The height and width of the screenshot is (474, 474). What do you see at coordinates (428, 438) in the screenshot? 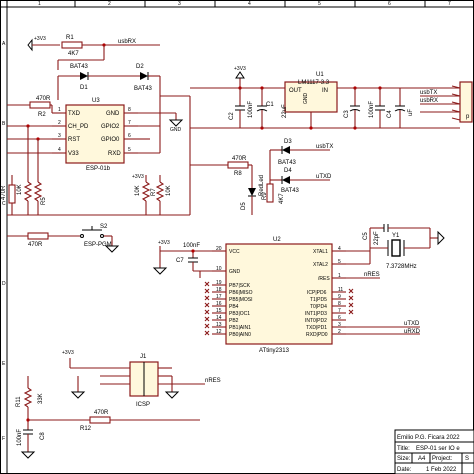
I see `author-text: Emilio P.G. Ficara 2022` at bounding box center [428, 438].